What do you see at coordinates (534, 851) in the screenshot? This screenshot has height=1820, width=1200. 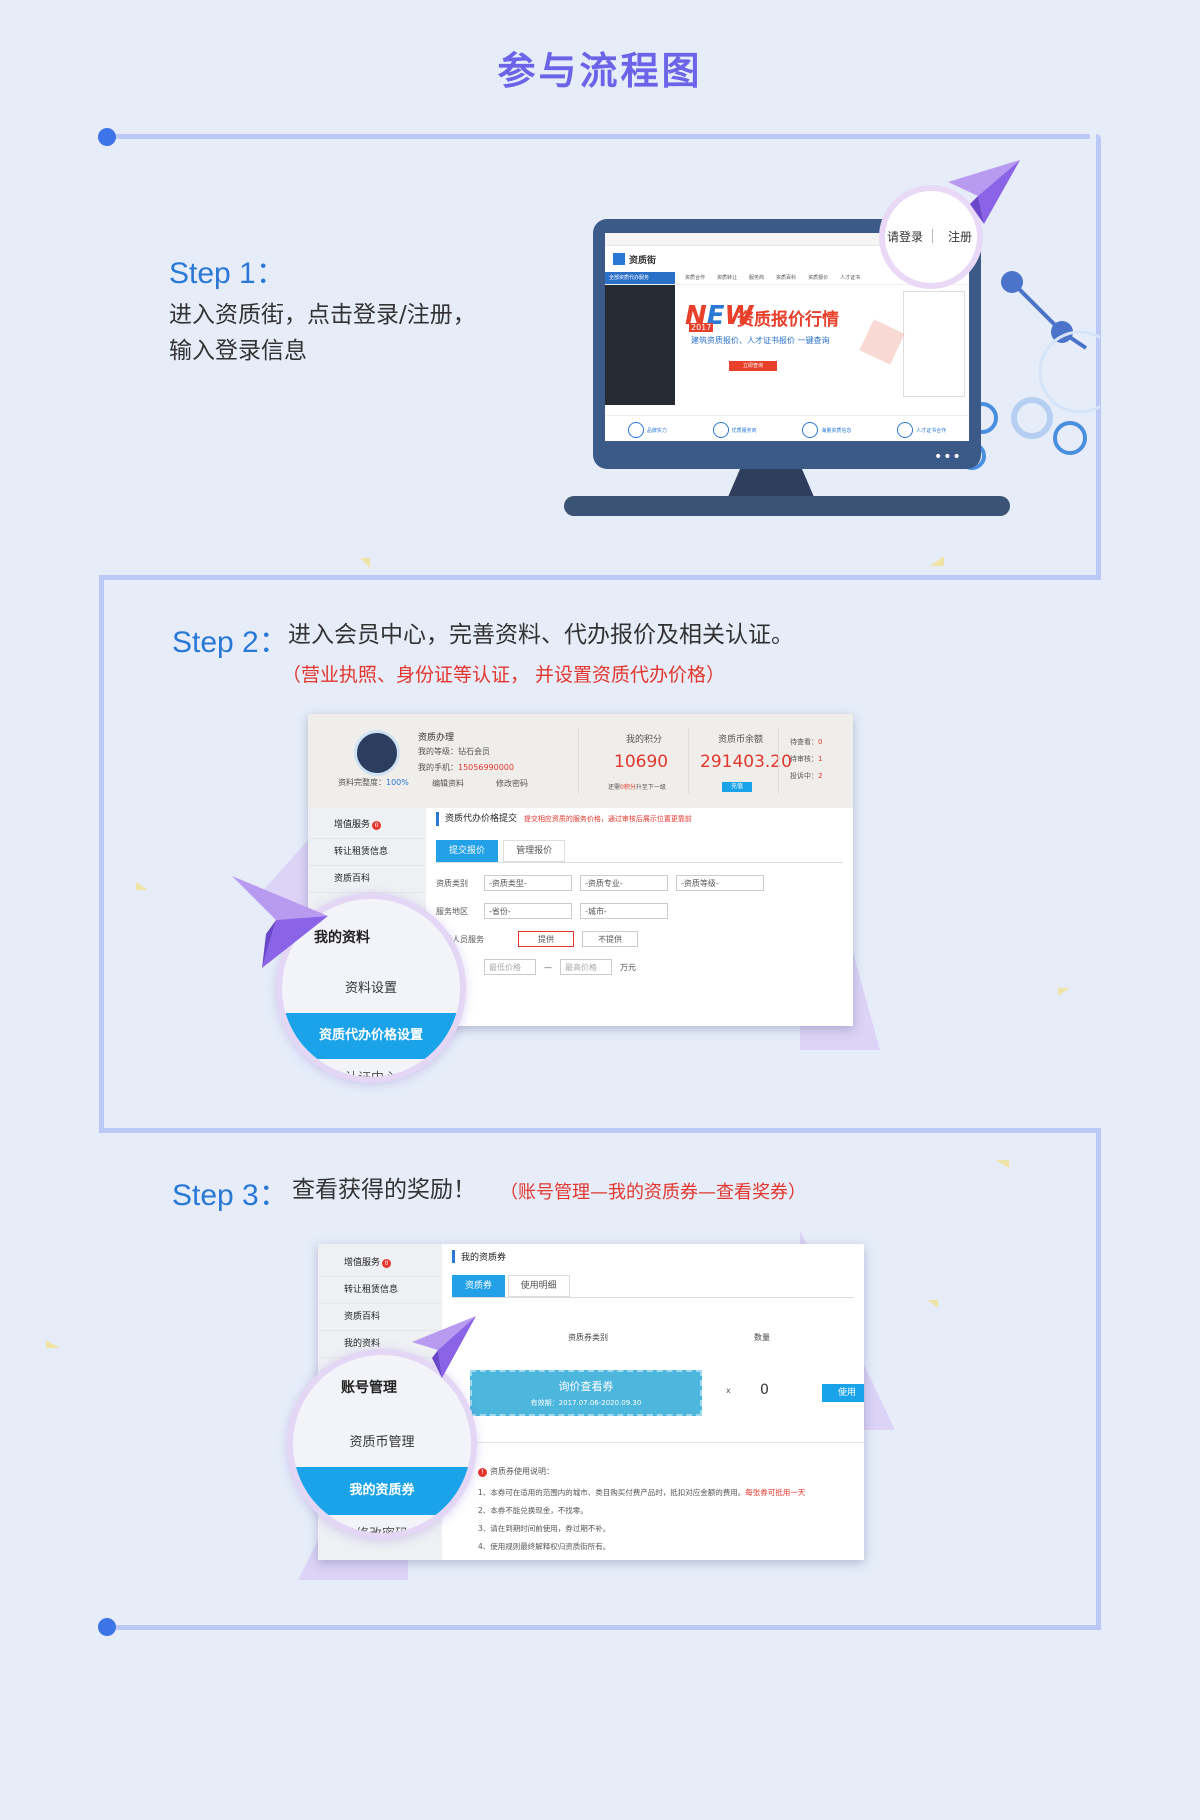 I see `tab-manage-quote: 管理报价` at bounding box center [534, 851].